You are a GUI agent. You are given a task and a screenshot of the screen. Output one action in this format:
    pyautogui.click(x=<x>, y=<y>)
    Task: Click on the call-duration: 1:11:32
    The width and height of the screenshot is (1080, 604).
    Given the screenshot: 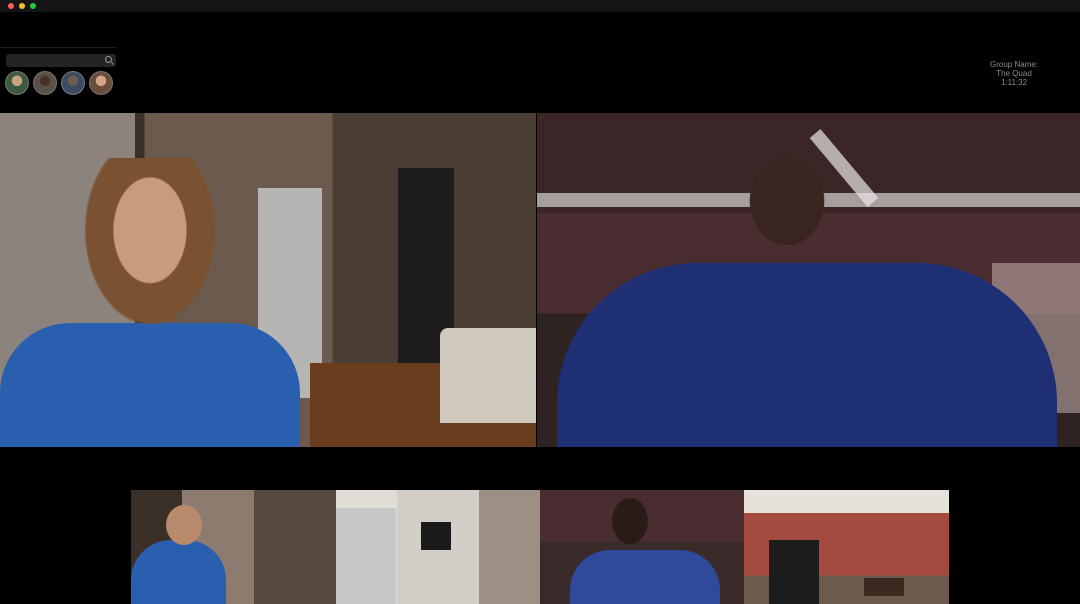 What is the action you would take?
    pyautogui.click(x=1014, y=82)
    